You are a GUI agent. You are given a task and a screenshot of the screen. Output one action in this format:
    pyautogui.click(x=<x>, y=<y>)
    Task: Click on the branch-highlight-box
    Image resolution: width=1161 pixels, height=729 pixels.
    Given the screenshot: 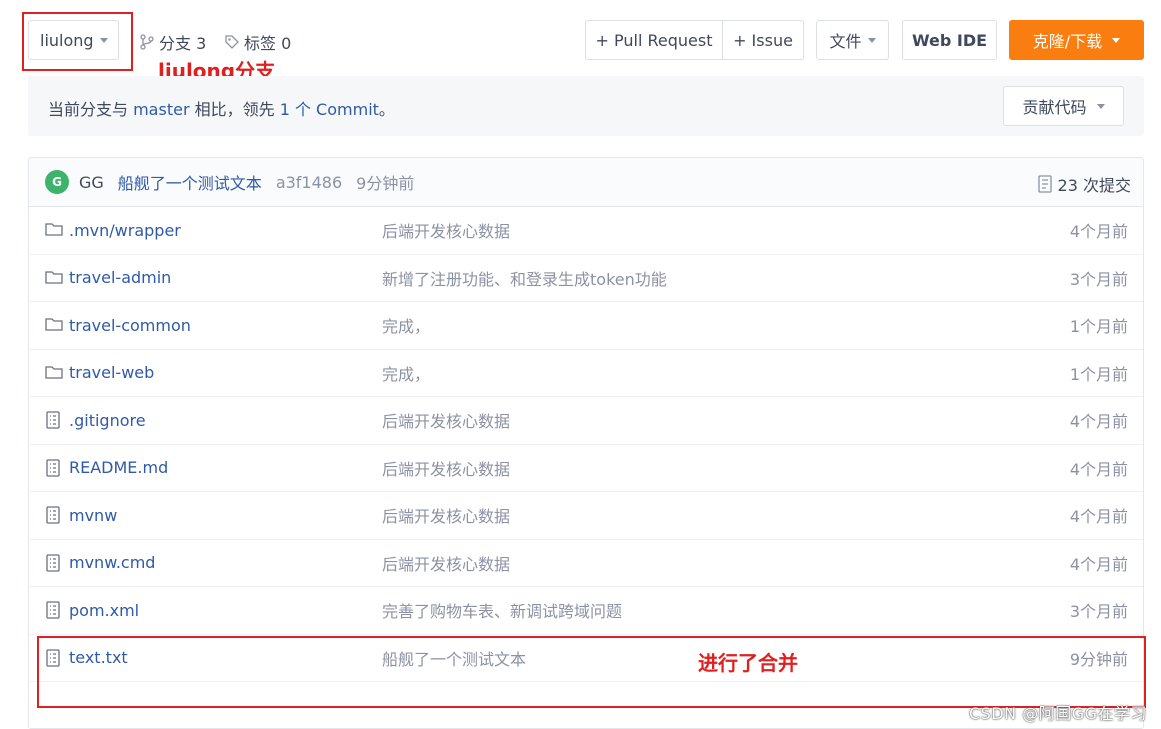 What is the action you would take?
    pyautogui.click(x=77, y=41)
    